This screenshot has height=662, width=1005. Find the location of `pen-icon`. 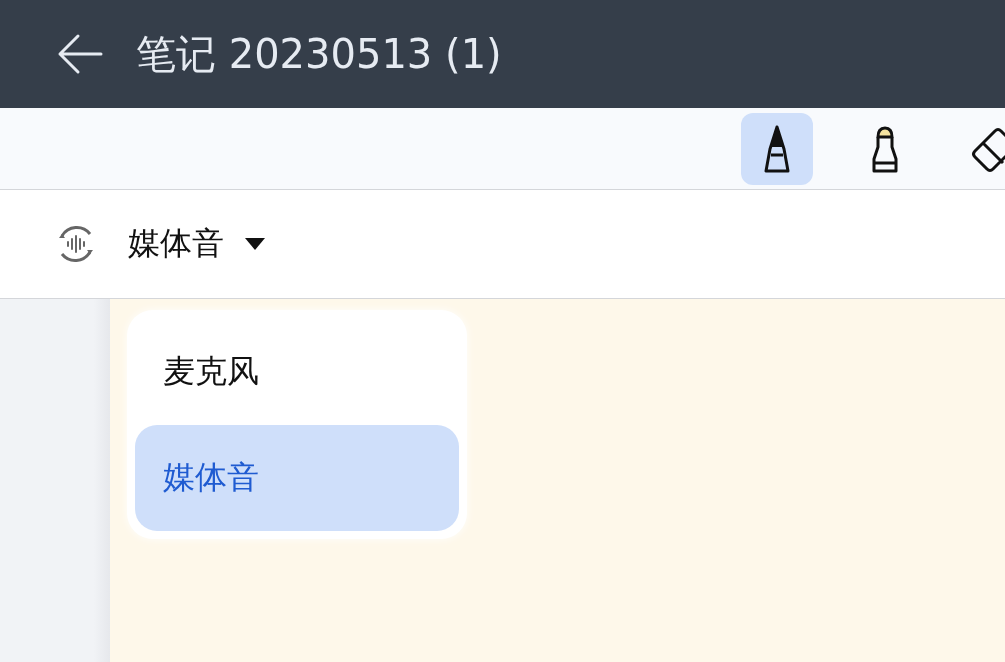

pen-icon is located at coordinates (777, 148).